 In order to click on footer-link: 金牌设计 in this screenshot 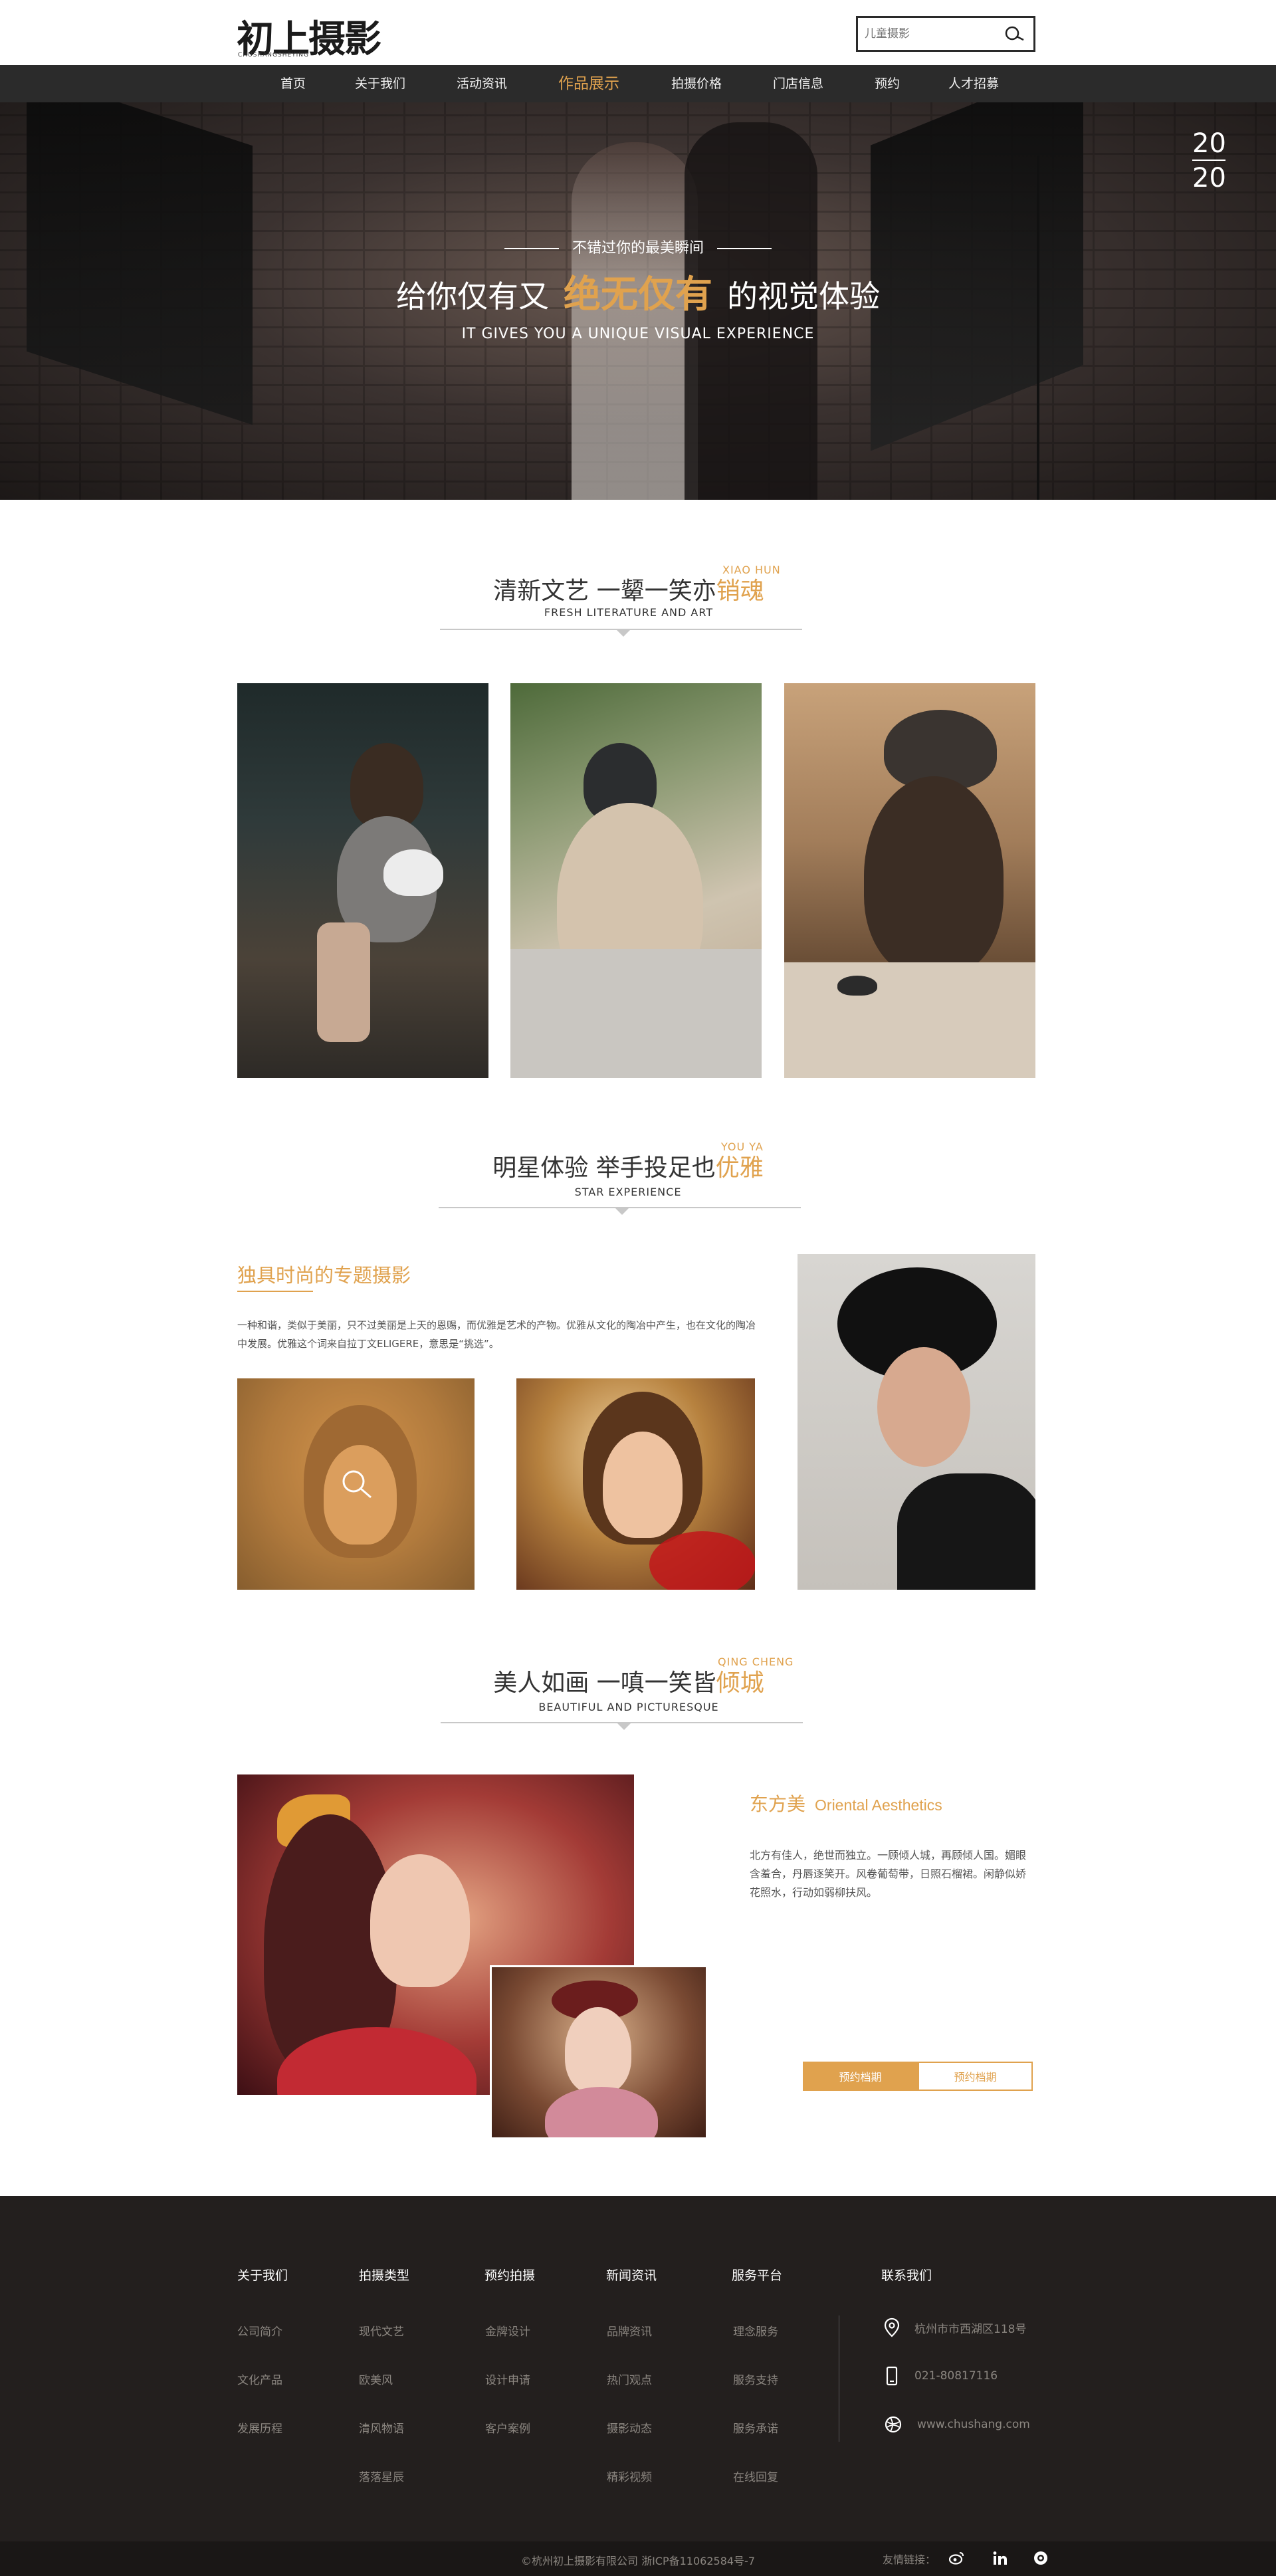, I will do `click(507, 2330)`.